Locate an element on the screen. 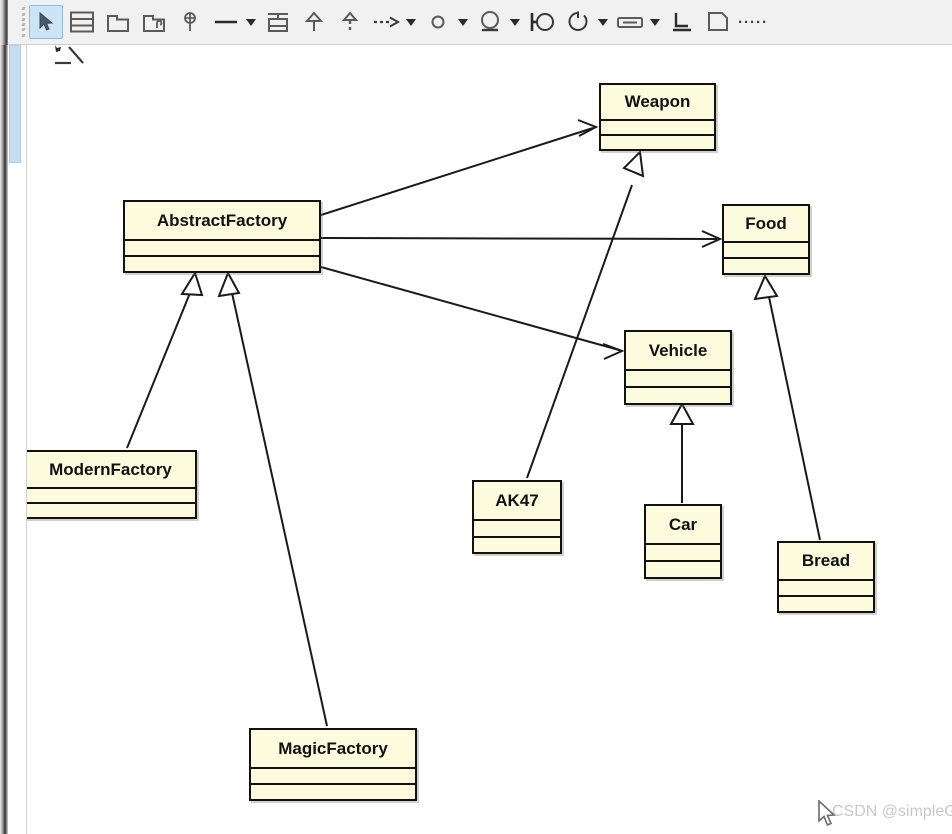 The image size is (952, 834). association-tool is located at coordinates (226, 22).